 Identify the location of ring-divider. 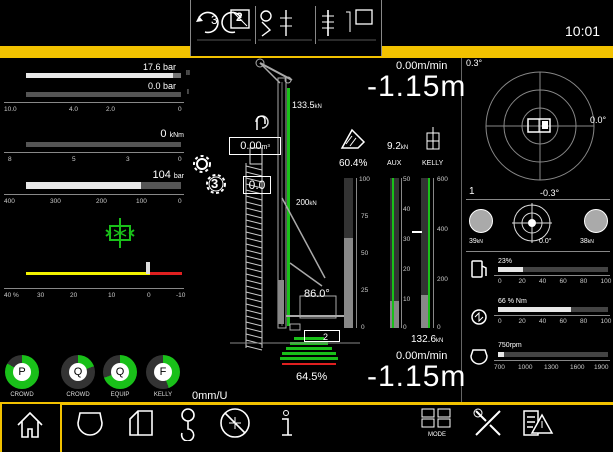
(538, 199).